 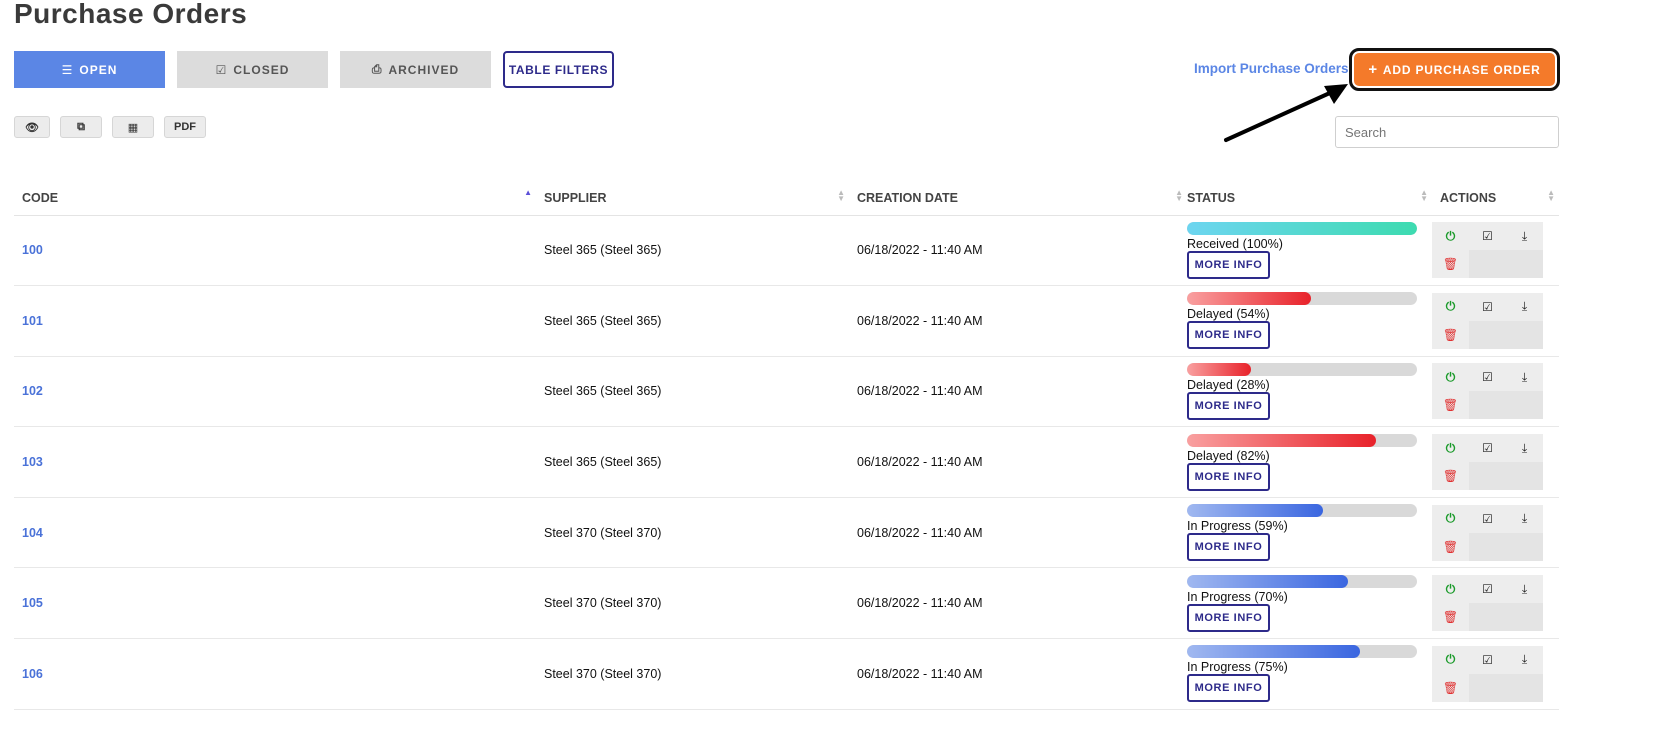 What do you see at coordinates (1235, 243) in the screenshot?
I see `status-text: Received (100%)` at bounding box center [1235, 243].